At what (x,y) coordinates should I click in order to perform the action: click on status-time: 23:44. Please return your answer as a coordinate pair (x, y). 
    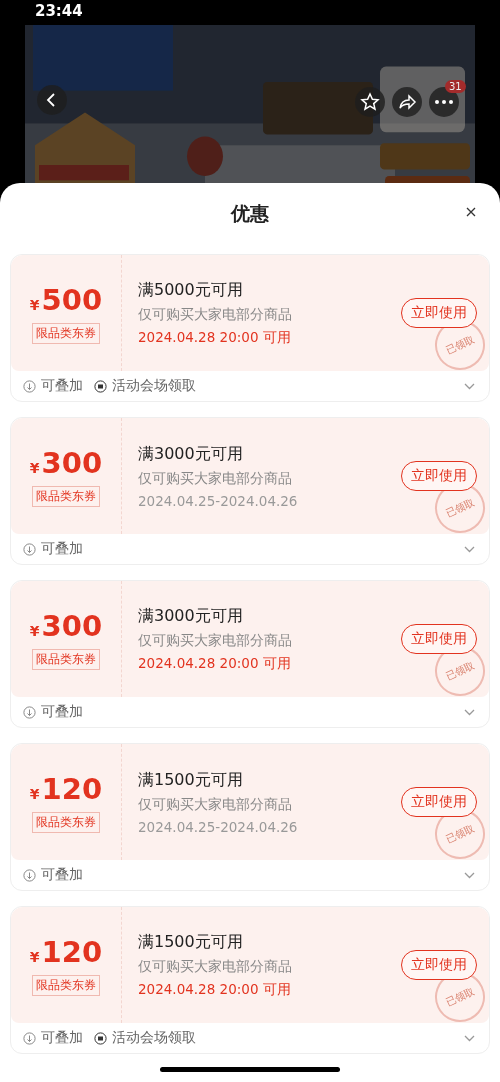
    Looking at the image, I should click on (59, 11).